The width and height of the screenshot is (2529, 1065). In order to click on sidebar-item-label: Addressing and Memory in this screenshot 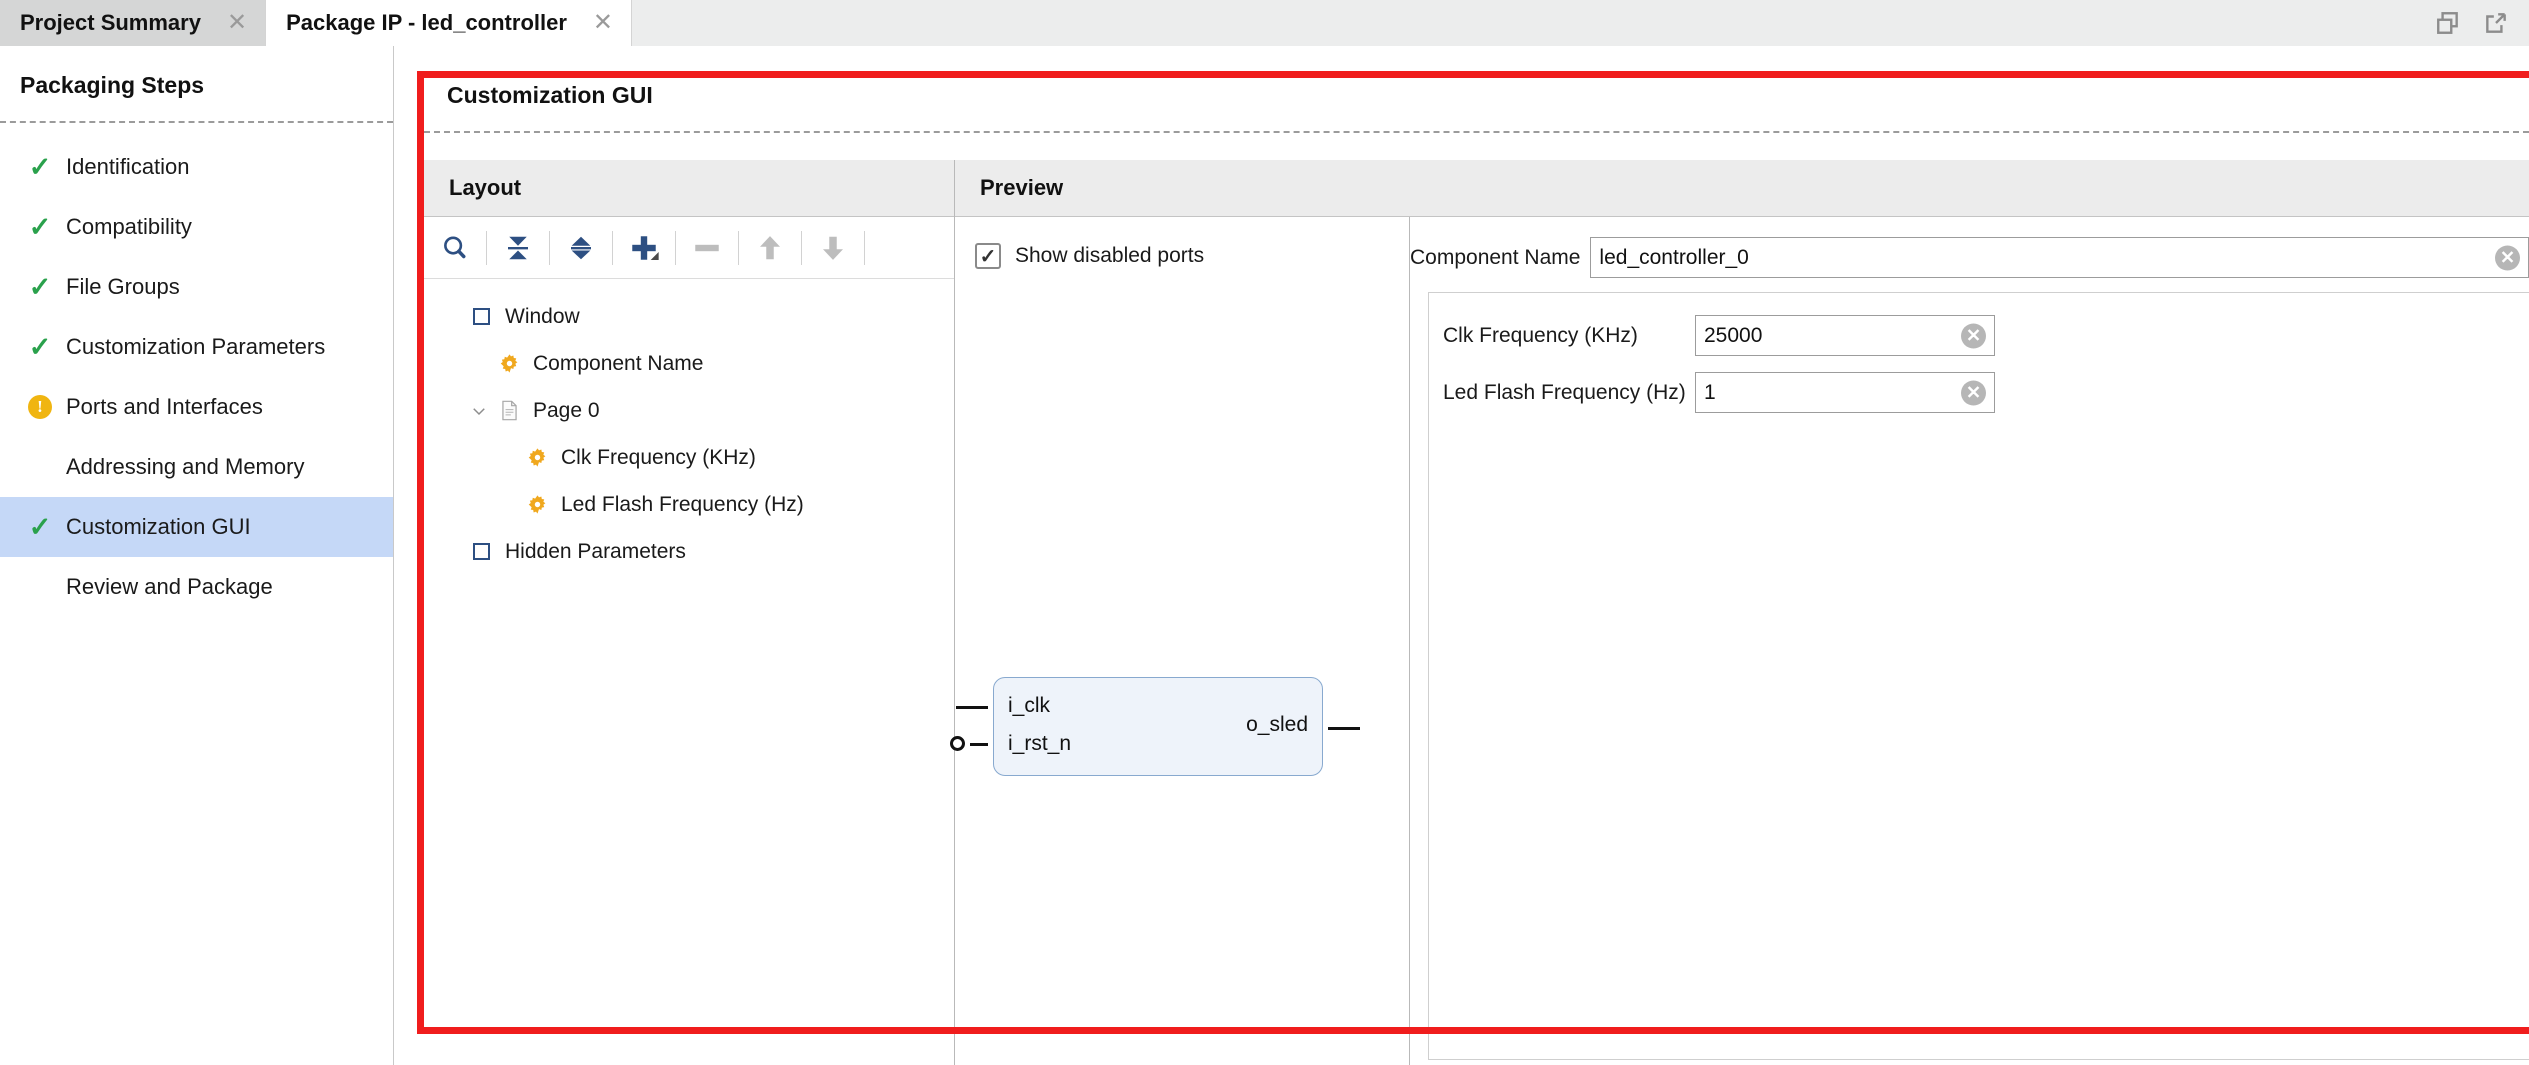, I will do `click(185, 466)`.